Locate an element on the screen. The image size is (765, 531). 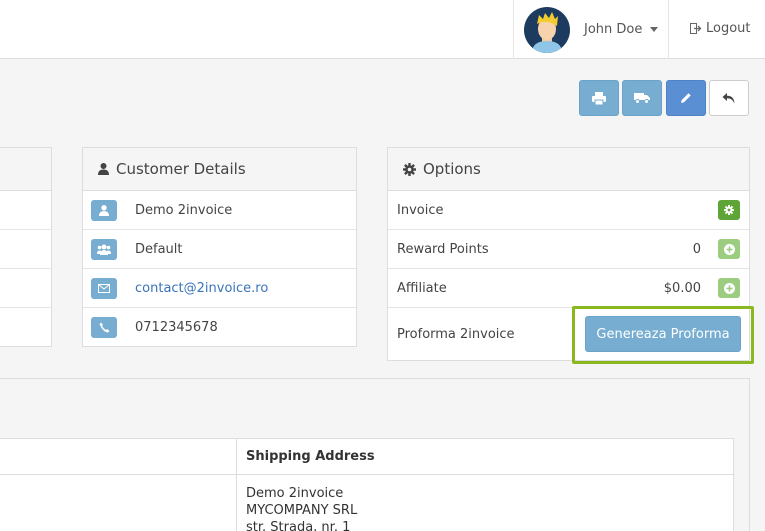
shipping-address-header: Shipping Address is located at coordinates (310, 456).